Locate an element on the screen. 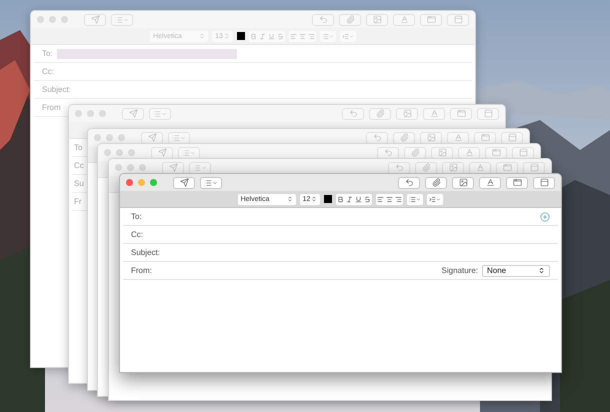 This screenshot has height=412, width=610. attach-button is located at coordinates (436, 182).